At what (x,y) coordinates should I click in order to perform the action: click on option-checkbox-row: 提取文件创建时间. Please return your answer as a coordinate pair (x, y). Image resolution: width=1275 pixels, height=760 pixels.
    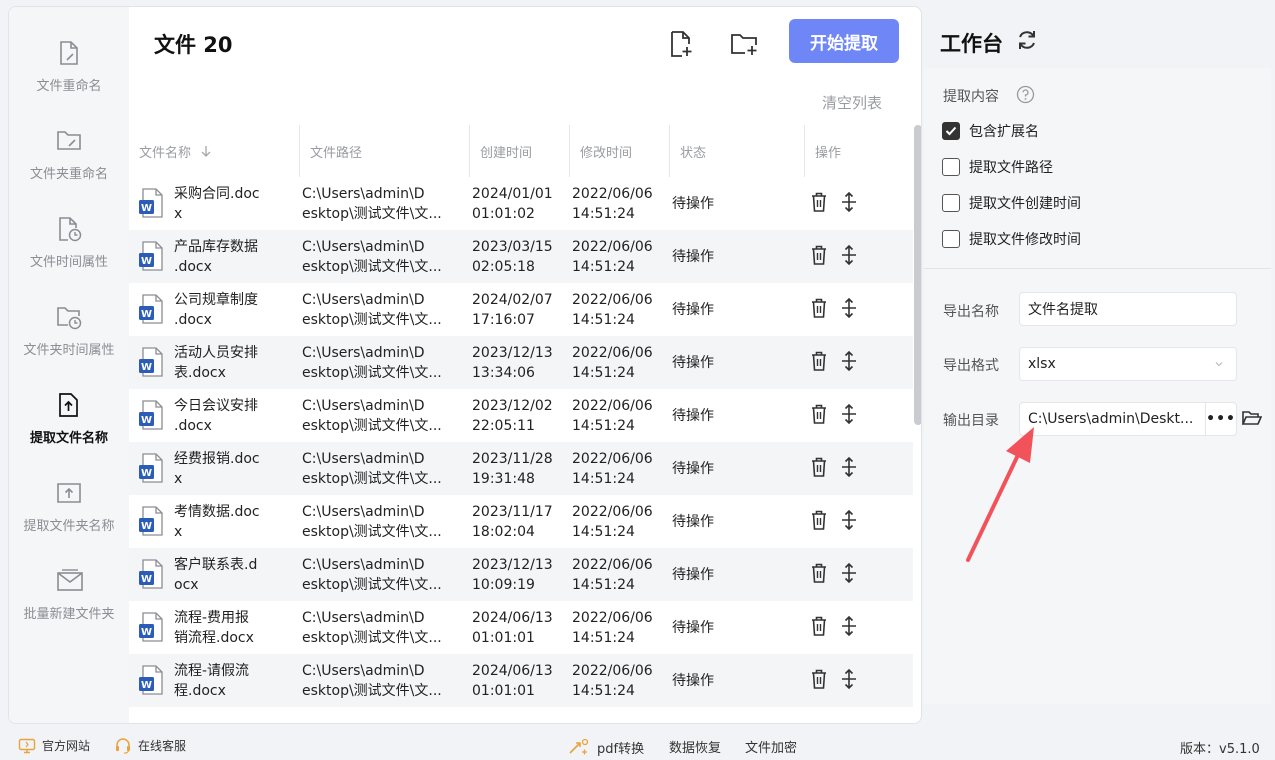
    Looking at the image, I should click on (1011, 203).